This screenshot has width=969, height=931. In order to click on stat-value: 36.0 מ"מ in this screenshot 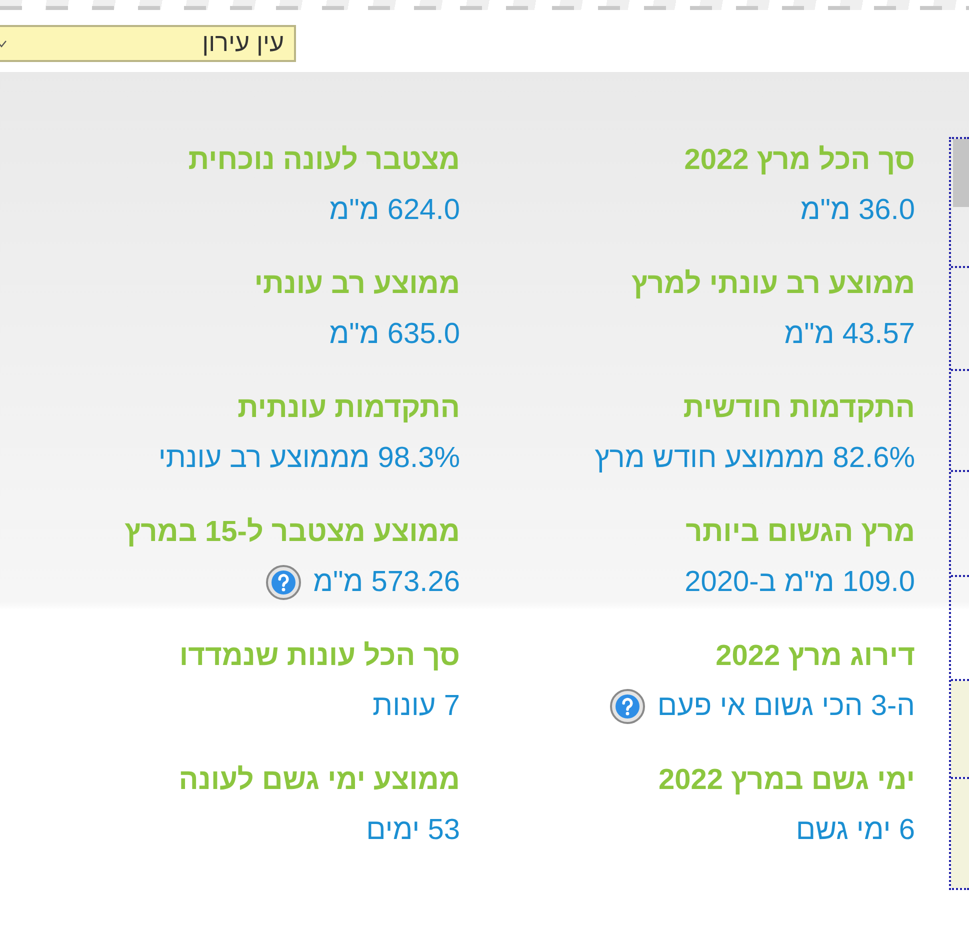, I will do `click(857, 210)`.